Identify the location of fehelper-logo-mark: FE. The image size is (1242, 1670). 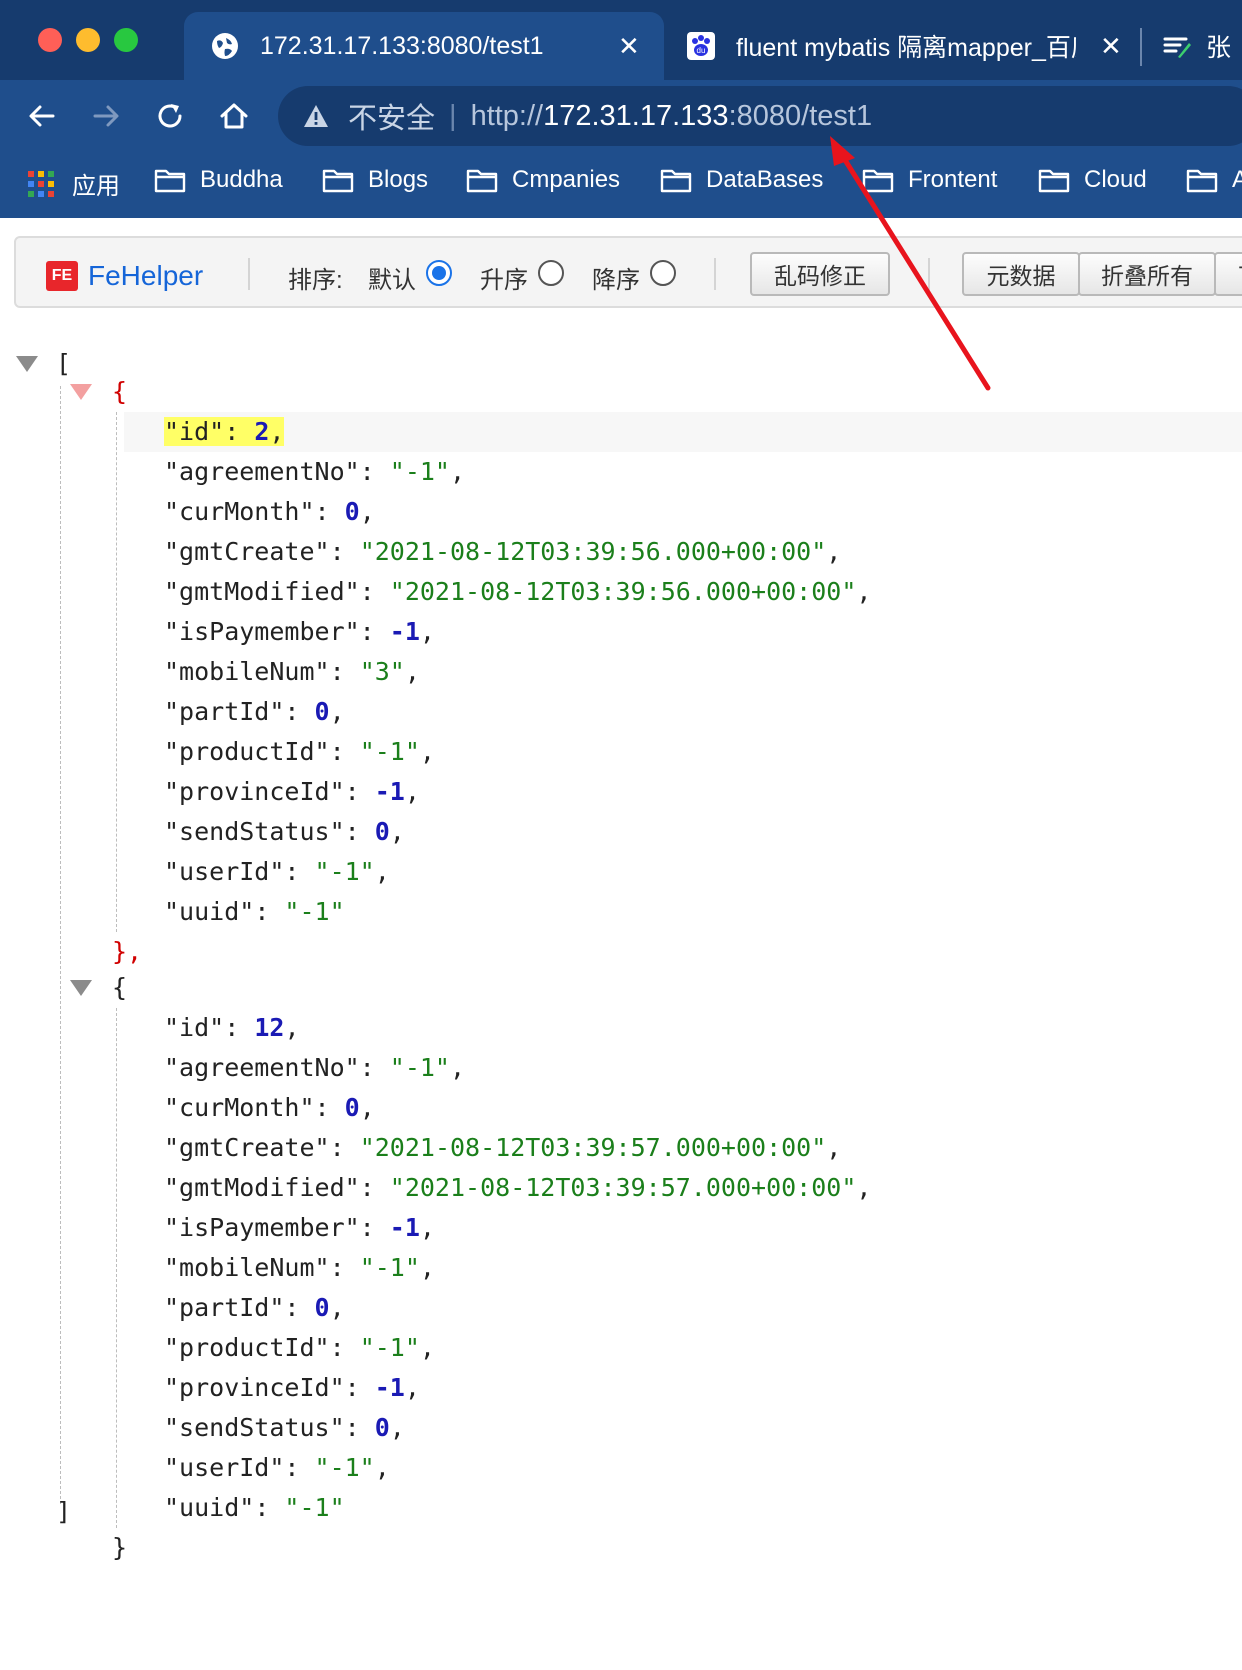
(62, 276).